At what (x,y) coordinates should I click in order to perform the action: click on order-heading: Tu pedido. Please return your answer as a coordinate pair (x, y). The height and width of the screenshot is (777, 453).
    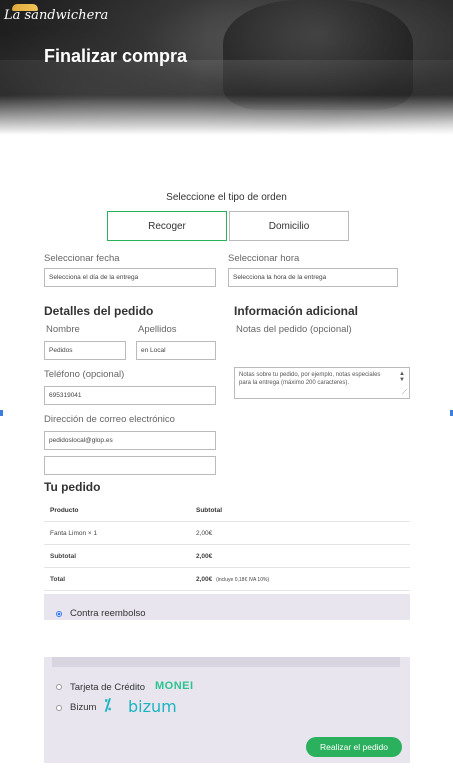
    Looking at the image, I should click on (72, 487).